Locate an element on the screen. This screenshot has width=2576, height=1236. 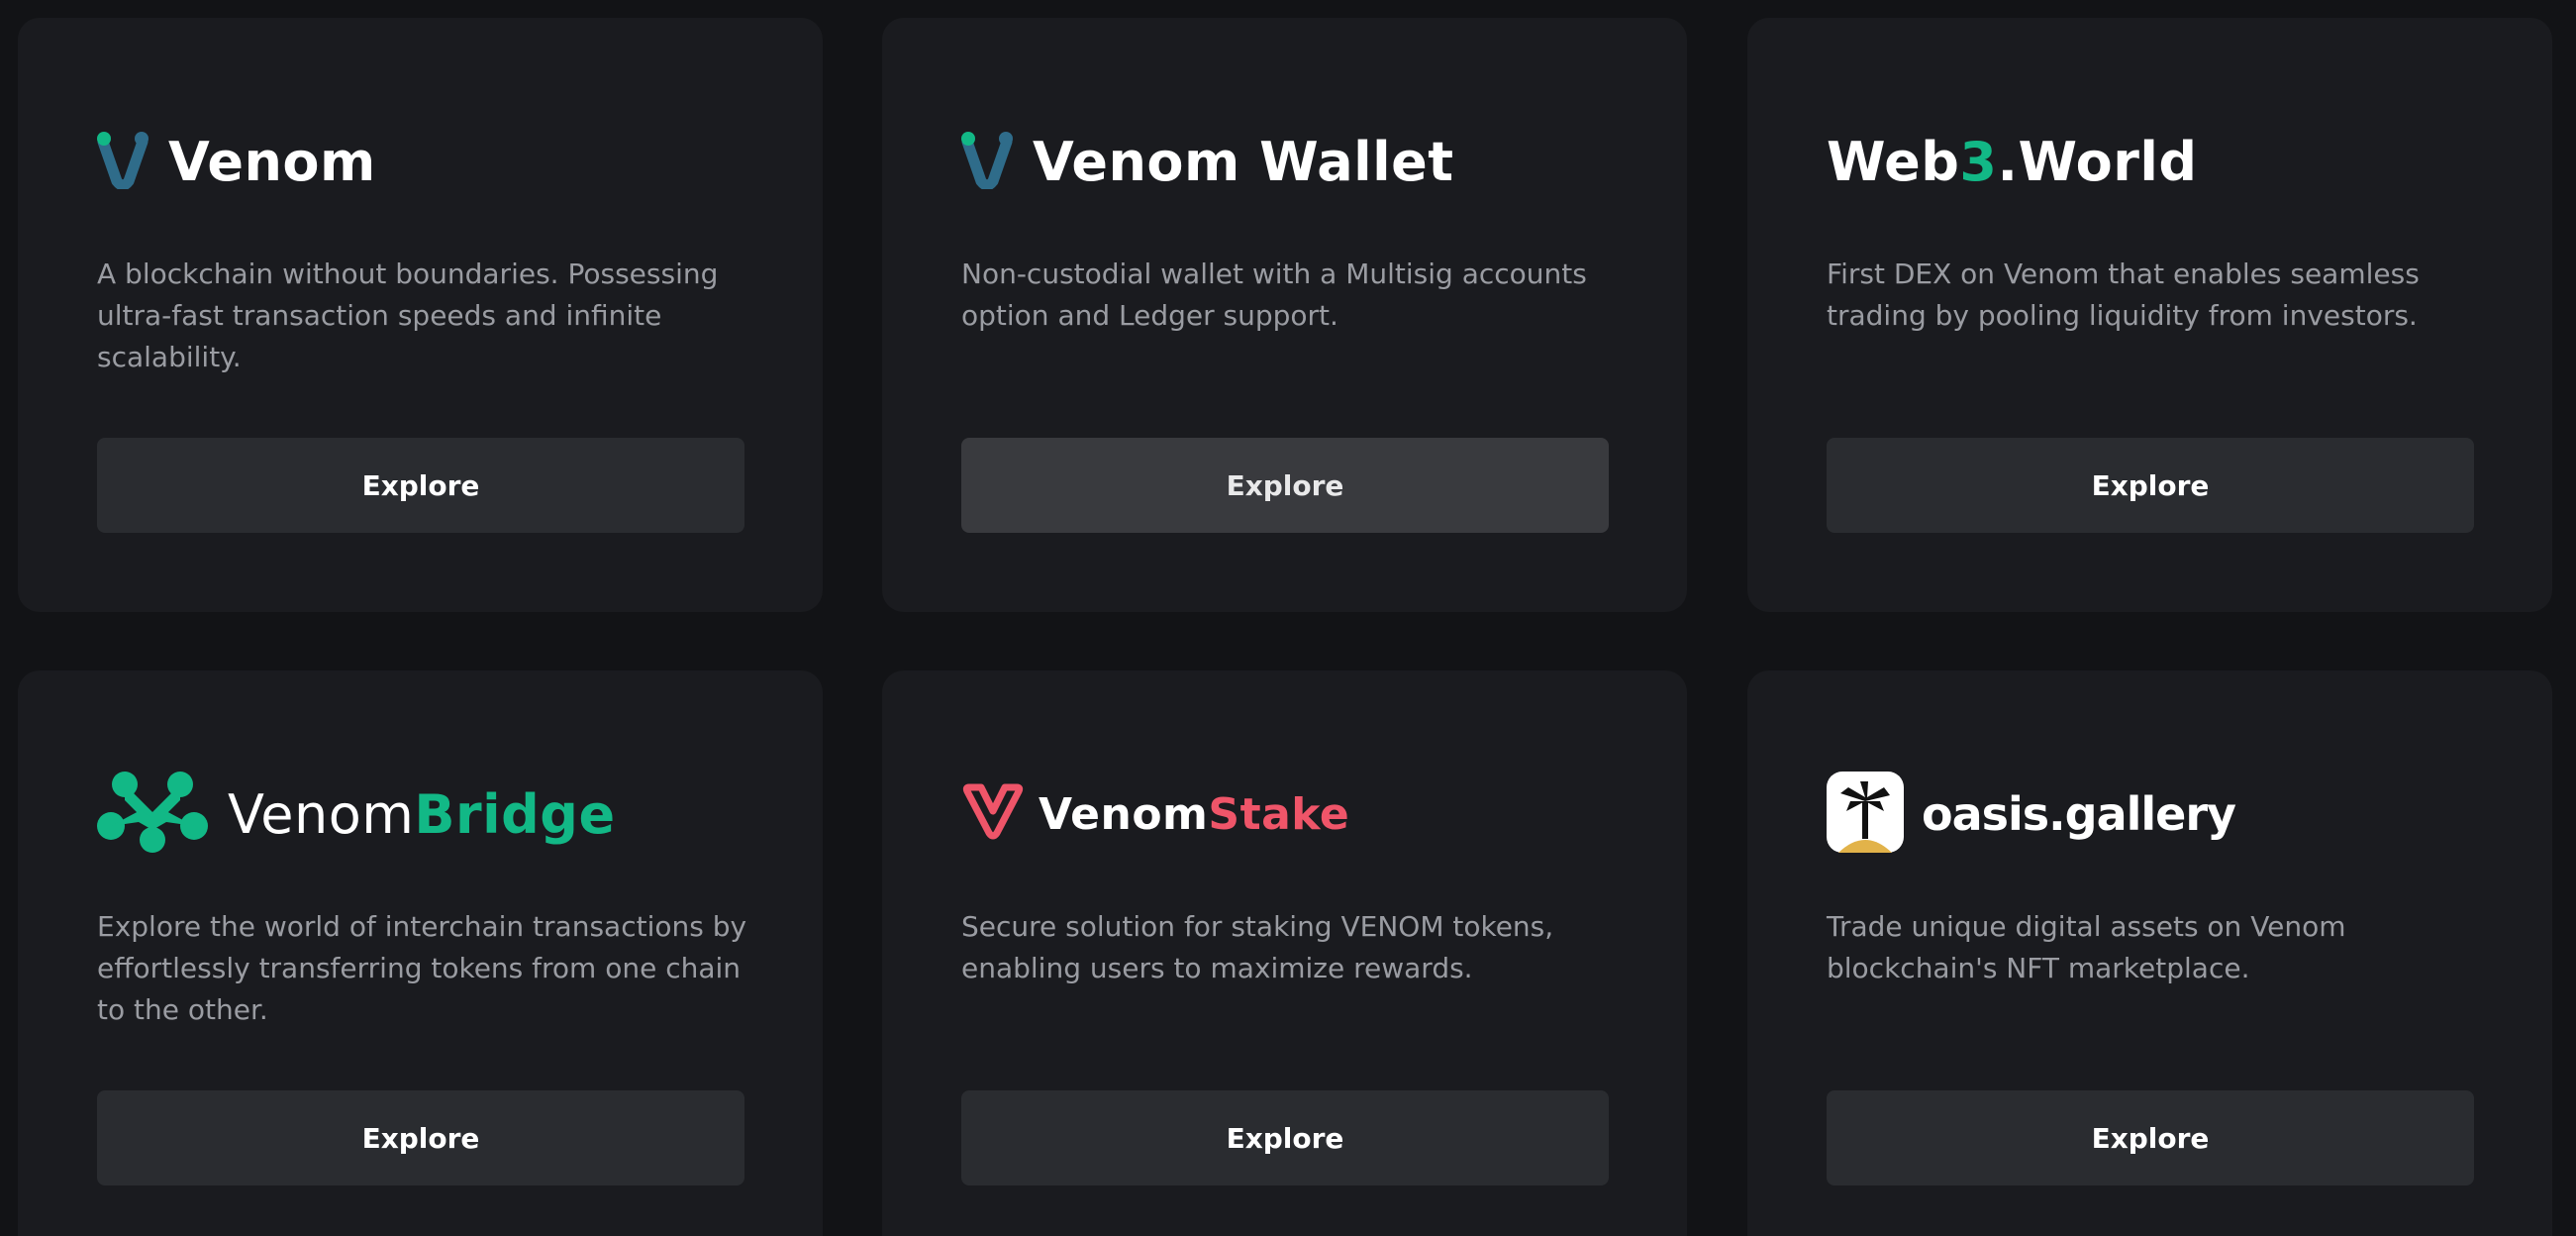
logo-text-stake: Stake is located at coordinates (1279, 814).